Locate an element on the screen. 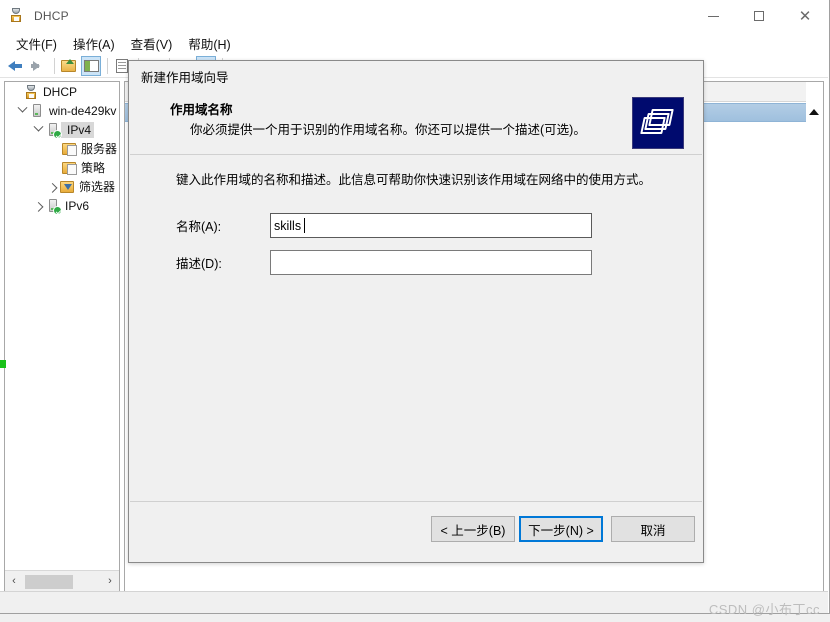  scroll-up-arrow-icon is located at coordinates (814, 112).